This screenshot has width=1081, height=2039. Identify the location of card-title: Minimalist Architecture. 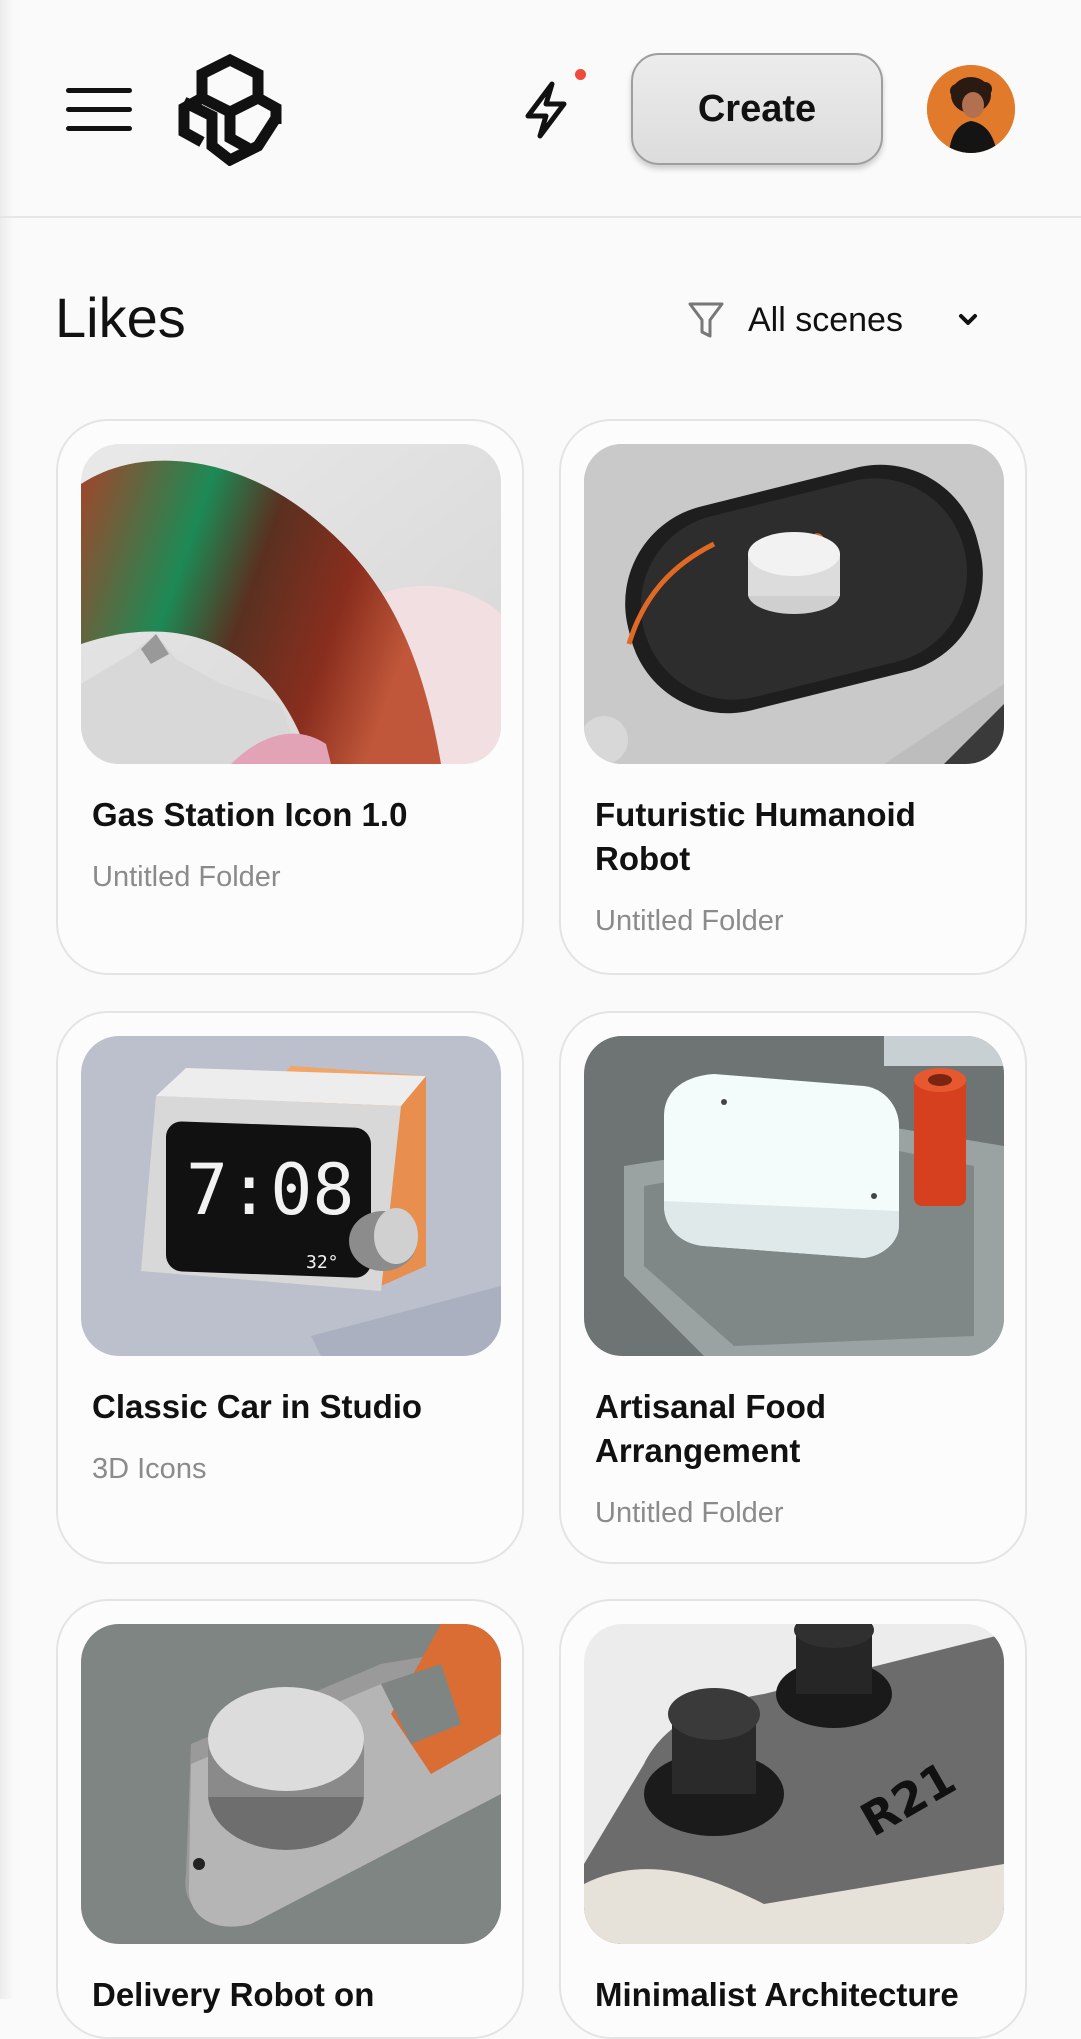
(777, 1994).